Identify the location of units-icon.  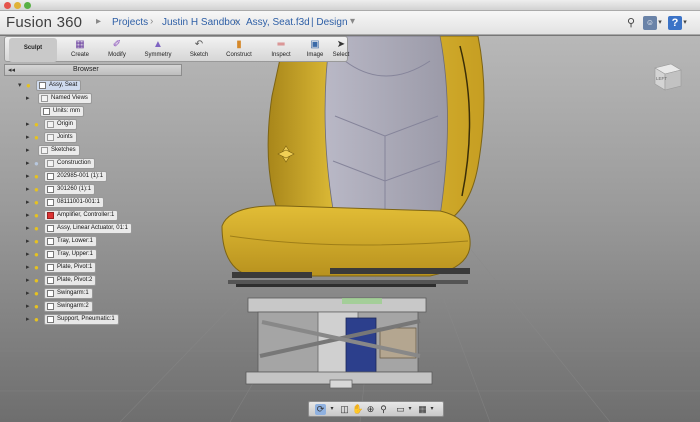
(46, 111).